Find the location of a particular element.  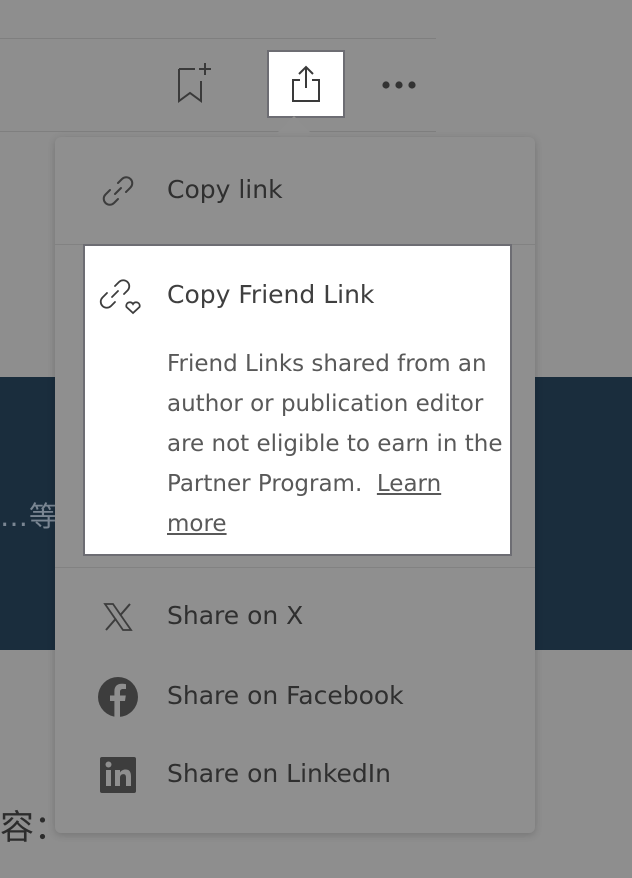

more-options-button is located at coordinates (399, 85).